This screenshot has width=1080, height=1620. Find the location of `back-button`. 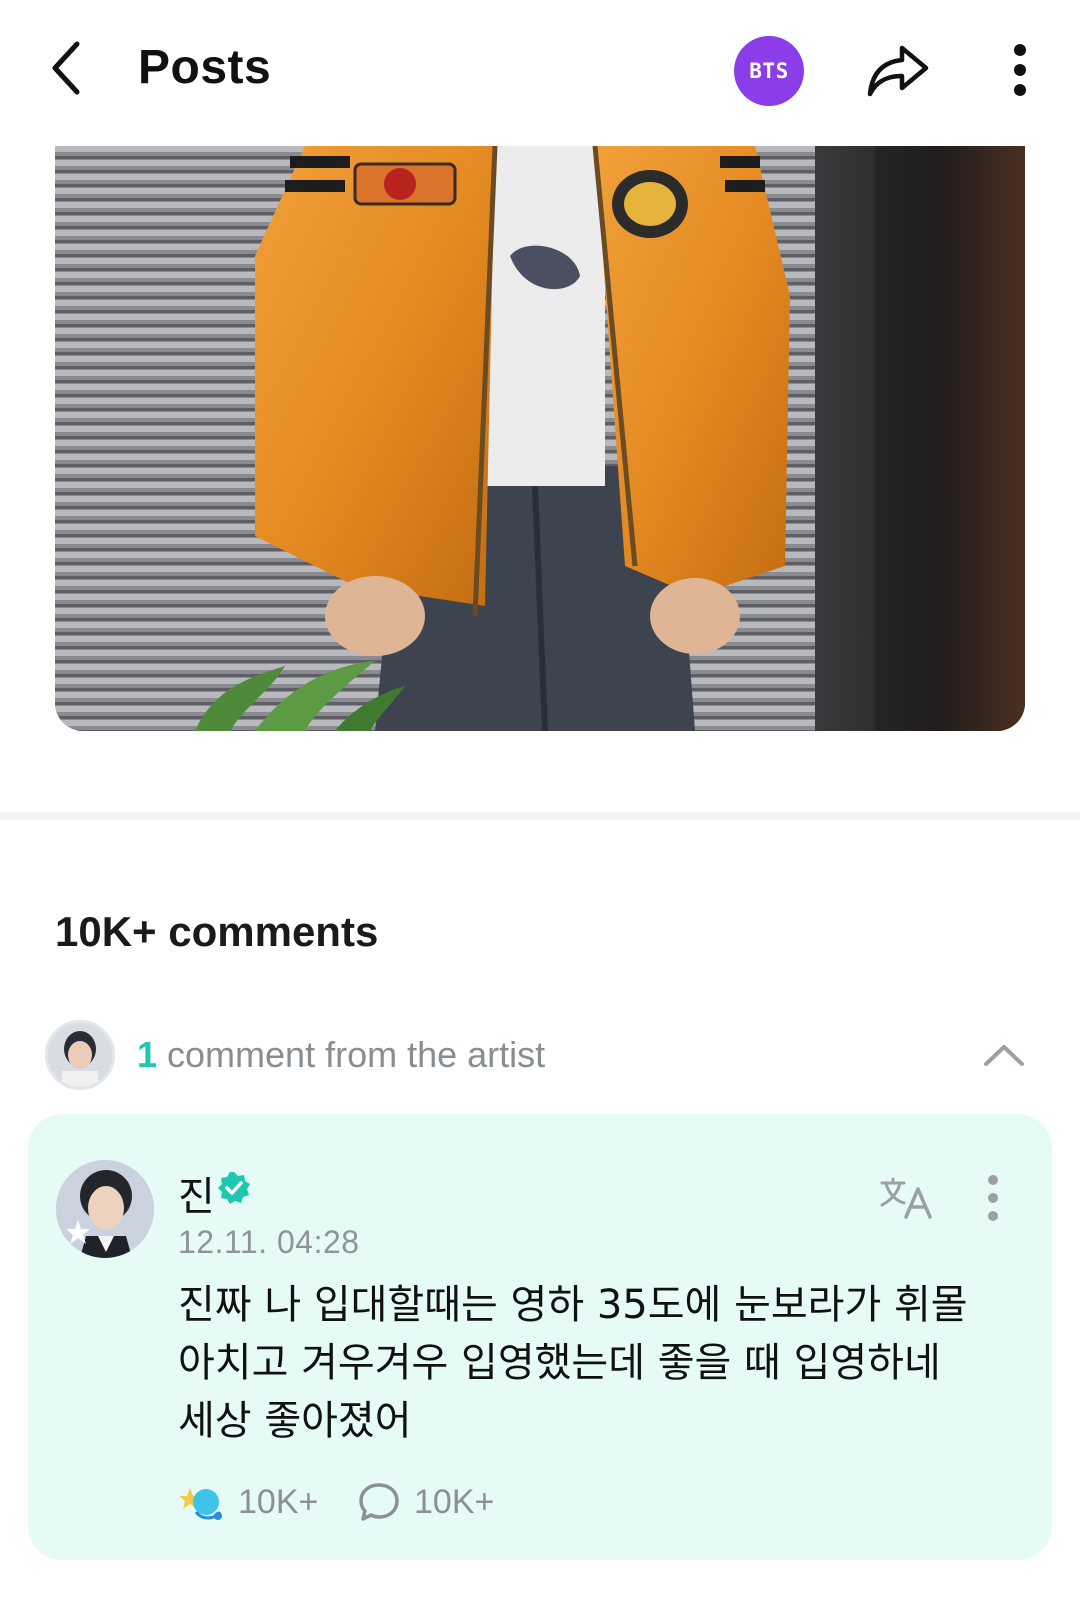

back-button is located at coordinates (66, 68).